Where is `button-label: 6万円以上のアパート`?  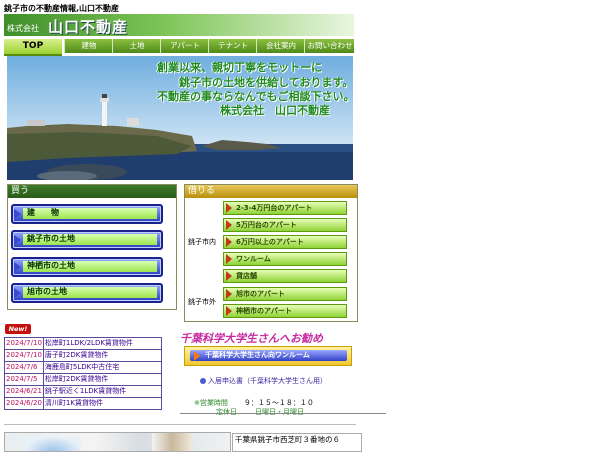
button-label: 6万円以上のアパート is located at coordinates (270, 242).